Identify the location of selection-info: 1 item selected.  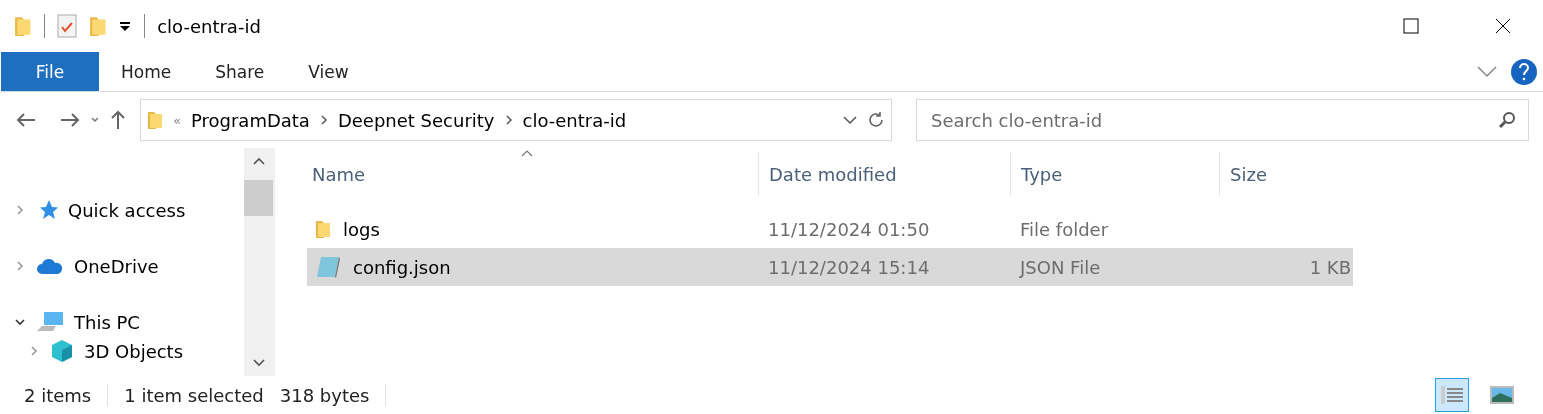
(194, 395).